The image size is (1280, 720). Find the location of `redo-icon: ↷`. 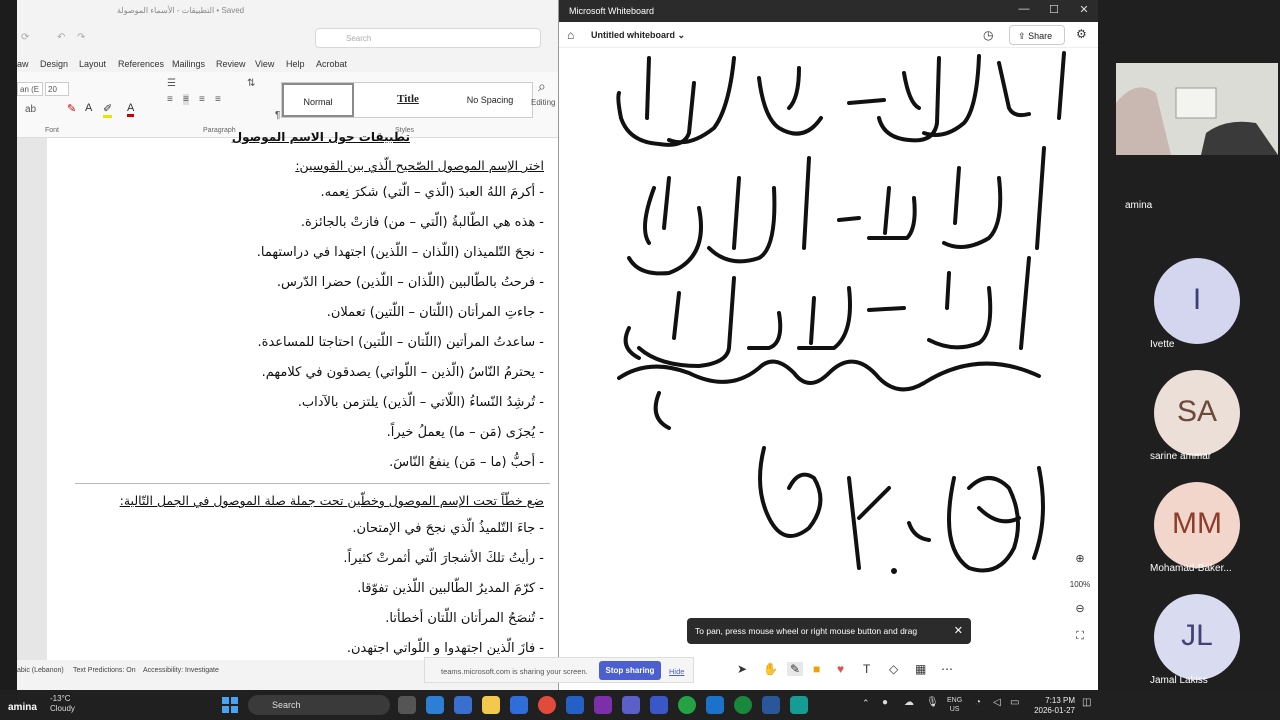

redo-icon: ↷ is located at coordinates (81, 37).